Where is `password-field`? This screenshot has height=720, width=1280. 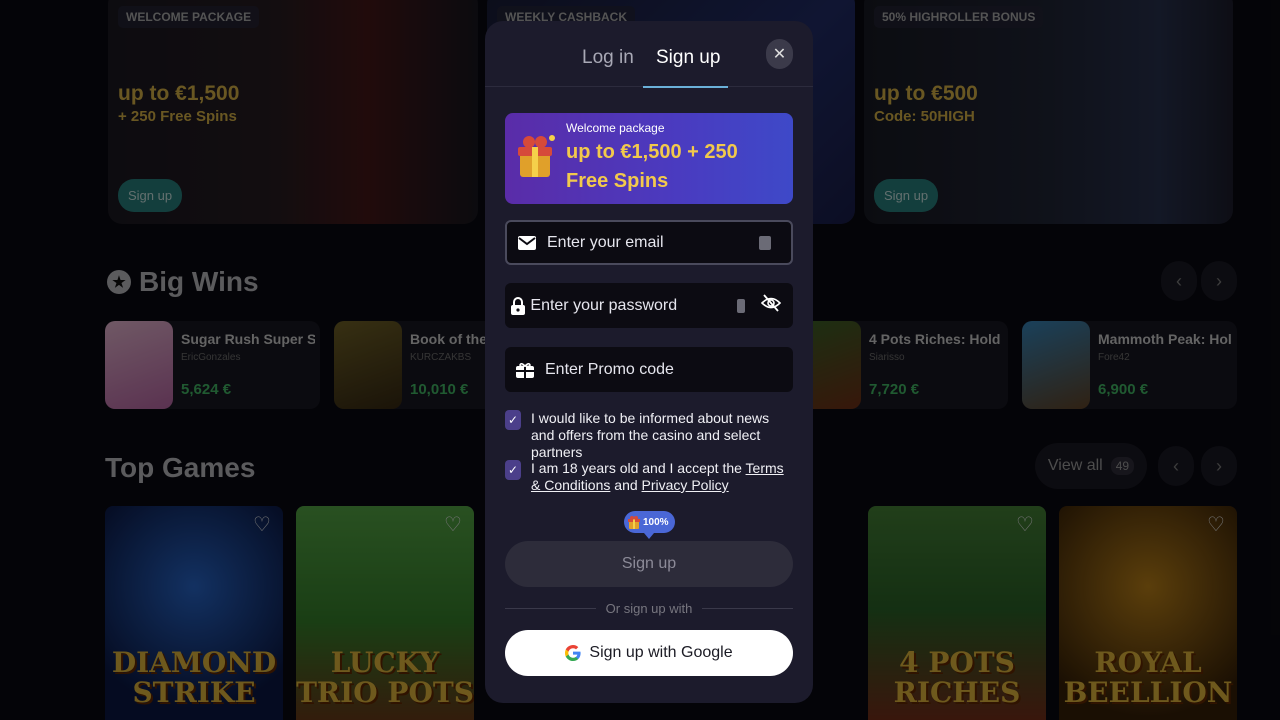
password-field is located at coordinates (649, 305).